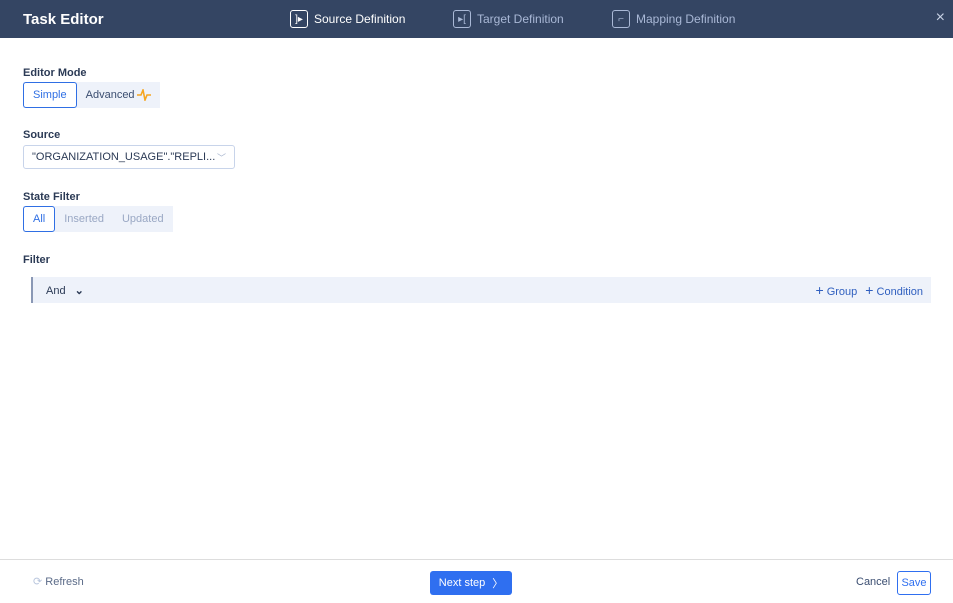  What do you see at coordinates (143, 95) in the screenshot?
I see `pulse-icon` at bounding box center [143, 95].